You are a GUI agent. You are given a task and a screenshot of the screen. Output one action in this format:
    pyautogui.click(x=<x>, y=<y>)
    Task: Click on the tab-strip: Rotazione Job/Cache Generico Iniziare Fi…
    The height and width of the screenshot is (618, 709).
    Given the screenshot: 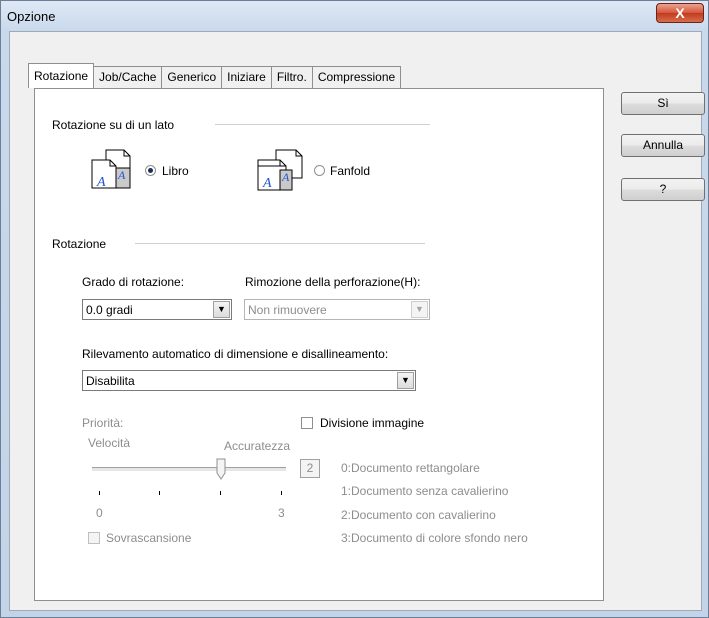 What is the action you would take?
    pyautogui.click(x=215, y=75)
    